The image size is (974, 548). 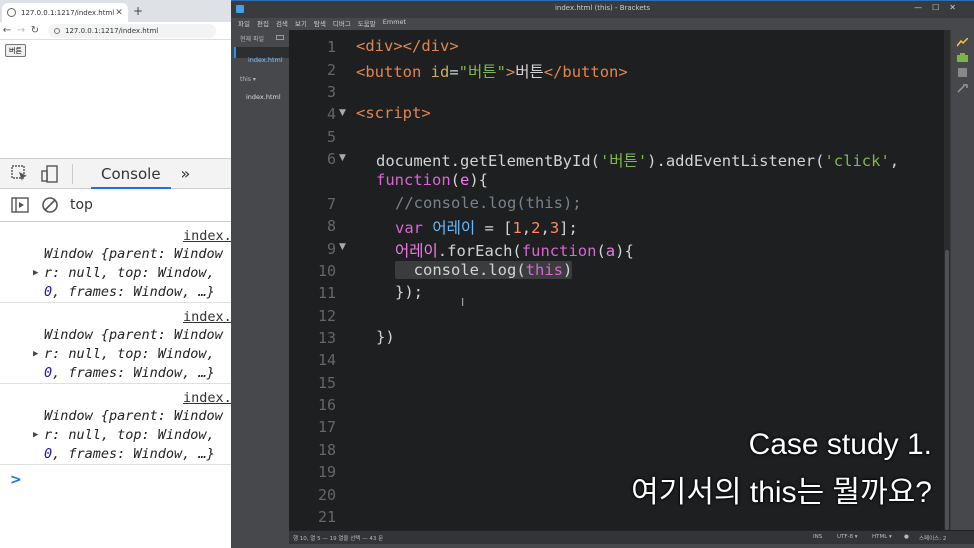 I want to click on console-prompt: >, so click(x=16, y=480).